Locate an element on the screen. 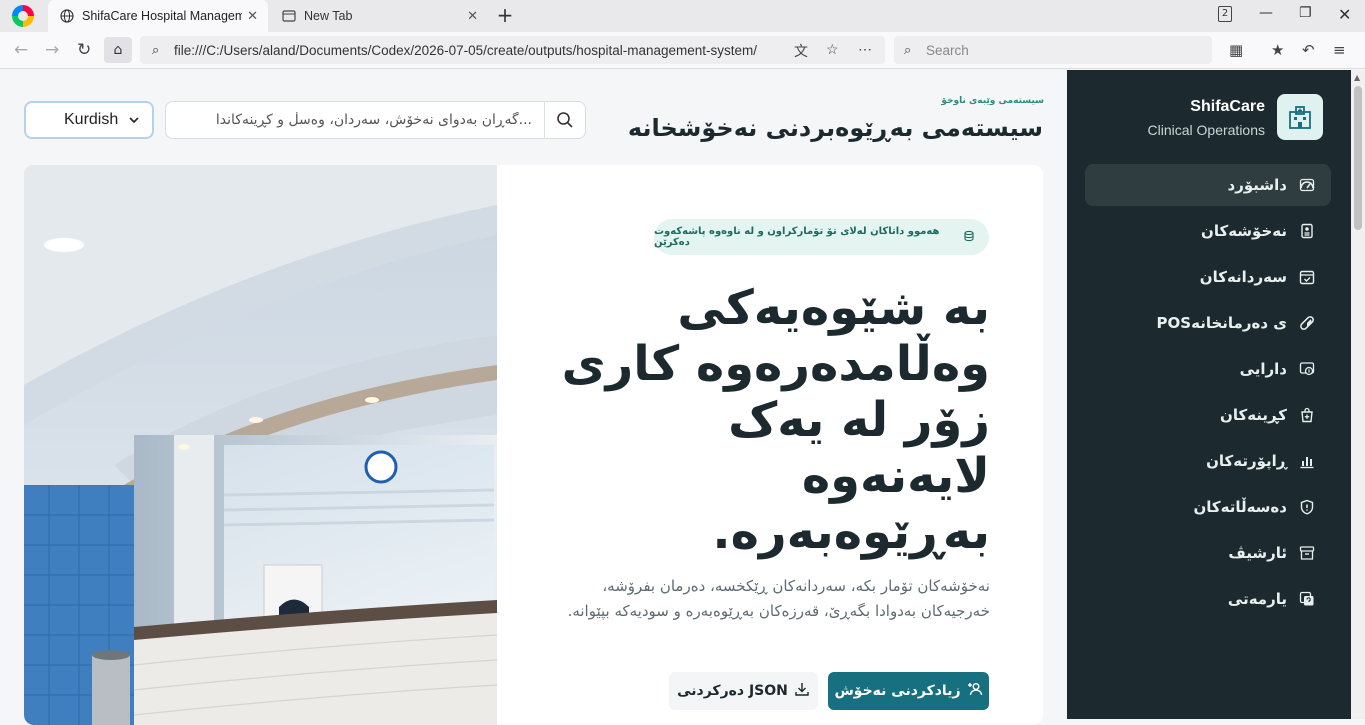  sidebar-item-pharmacy-pos: POSی دەرمانخانە is located at coordinates (1208, 323).